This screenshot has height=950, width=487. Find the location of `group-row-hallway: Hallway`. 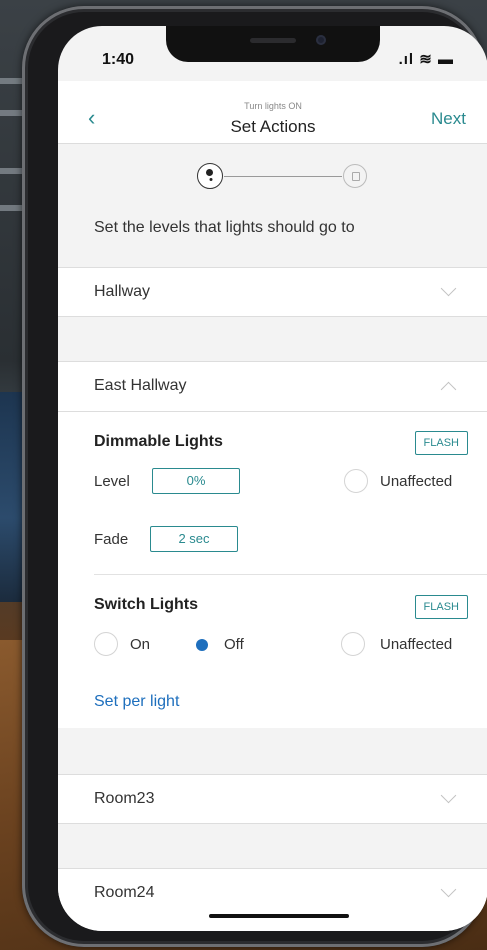

group-row-hallway: Hallway is located at coordinates (272, 292).